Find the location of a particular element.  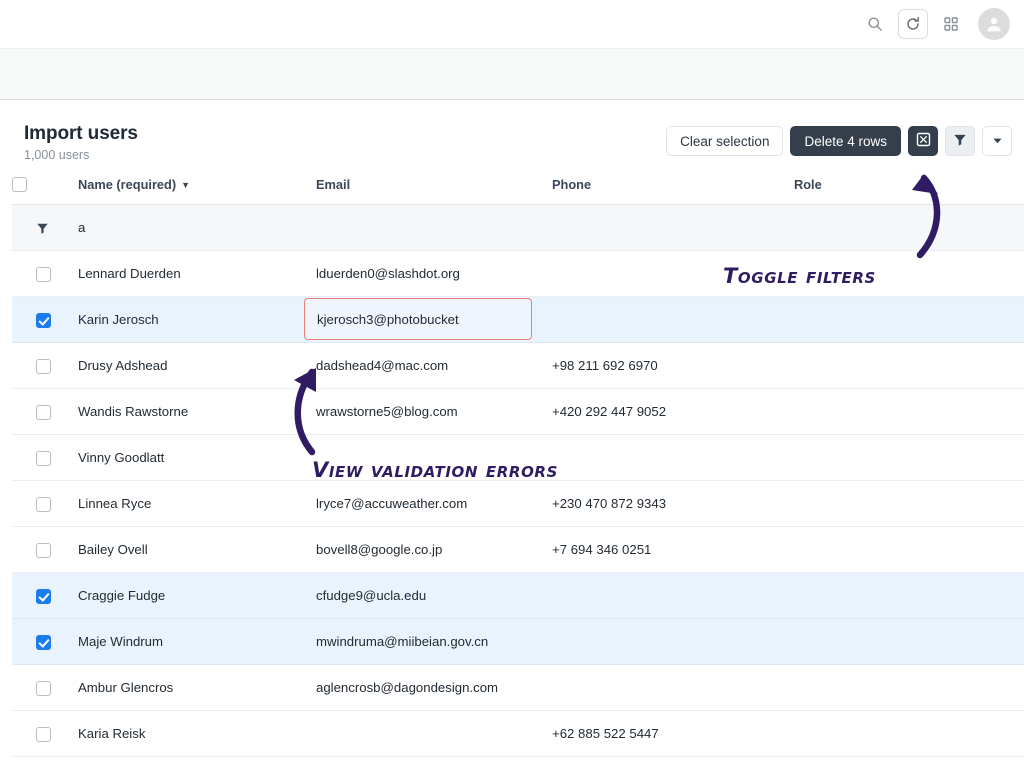

cell-name: Ambur Glencros is located at coordinates (185, 688).